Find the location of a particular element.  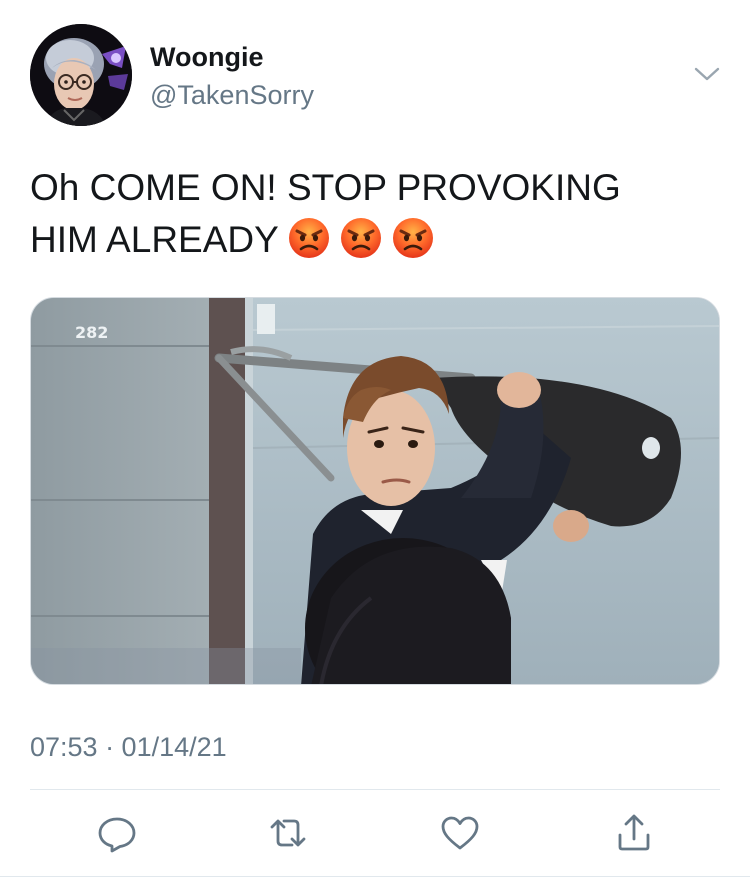

avatar is located at coordinates (81, 75).